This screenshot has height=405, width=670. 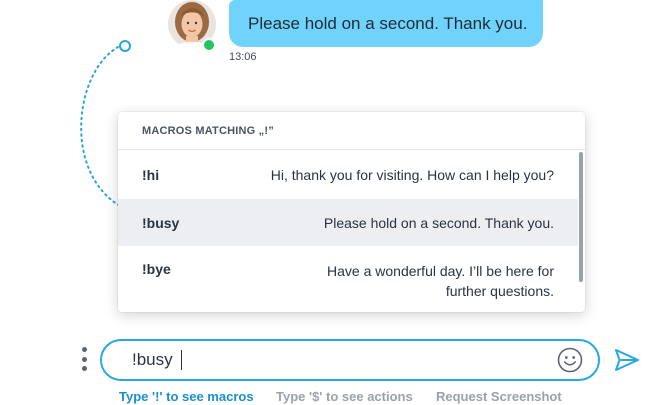 I want to click on macro-key: !hi, so click(x=151, y=175).